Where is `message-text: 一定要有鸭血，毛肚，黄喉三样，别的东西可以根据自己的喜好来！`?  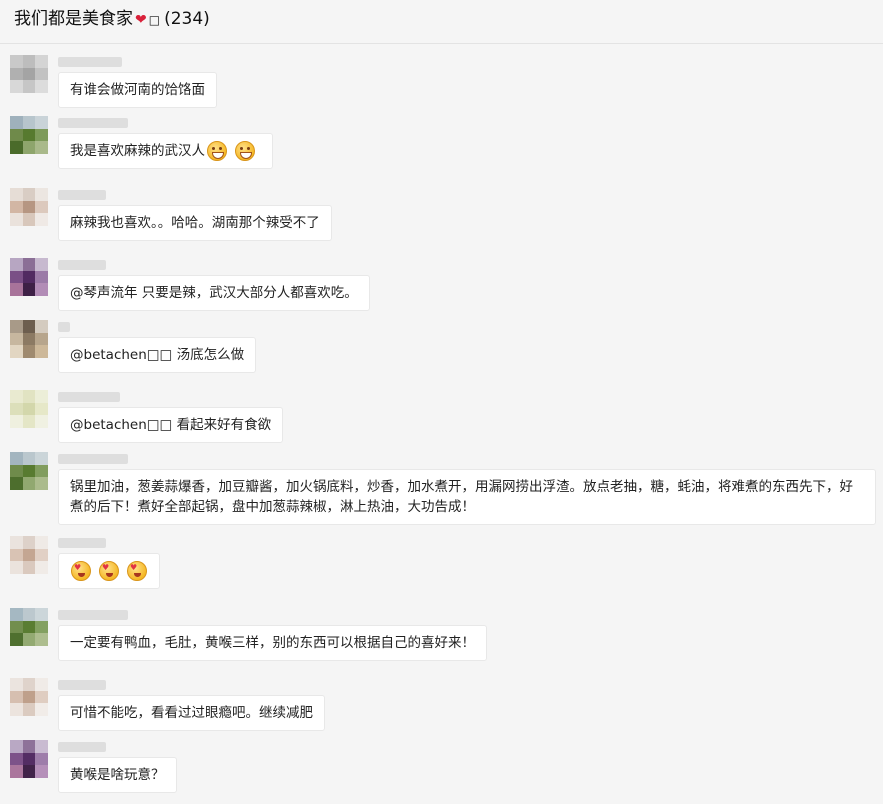 message-text: 一定要有鸭血，毛肚，黄喉三样，别的东西可以根据自己的喜好来！ is located at coordinates (272, 643).